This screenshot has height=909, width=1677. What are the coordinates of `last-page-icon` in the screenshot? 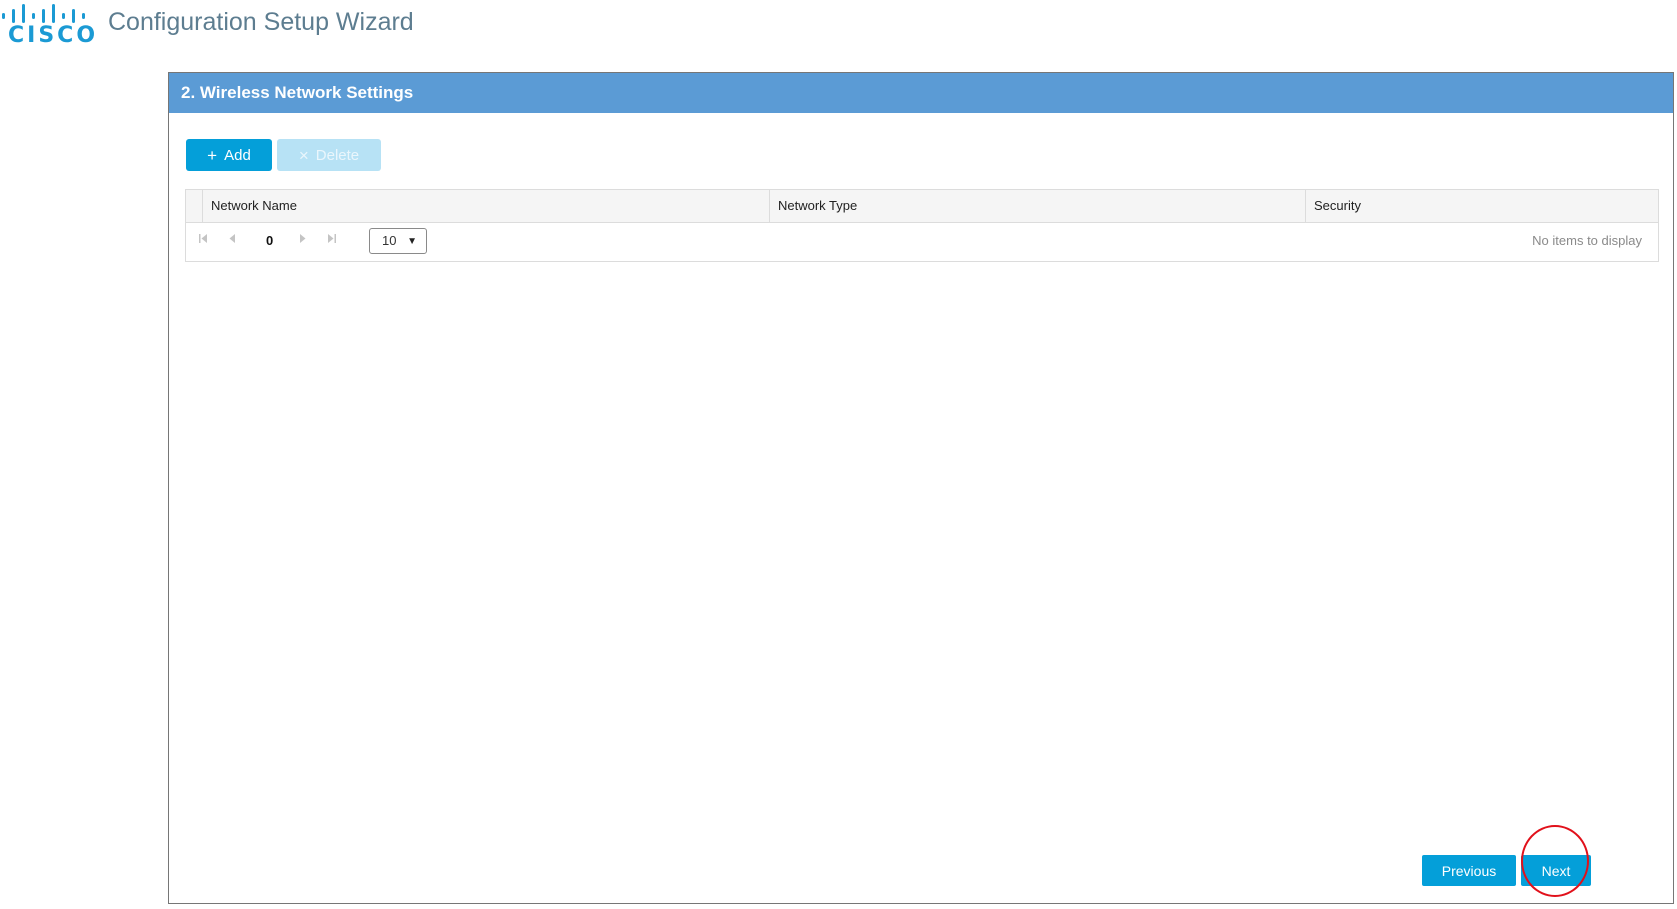 It's located at (331, 241).